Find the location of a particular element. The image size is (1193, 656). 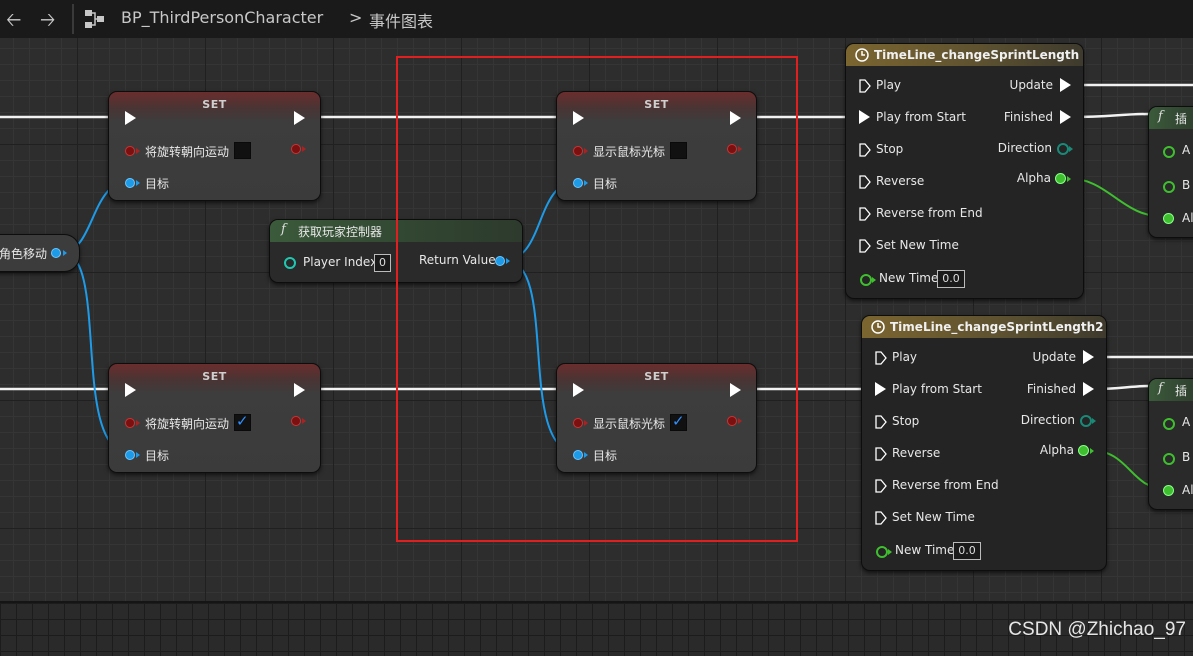

set-node-rotation-2: SET 将旋转朝向运动 ✓ 目标 is located at coordinates (214, 418).